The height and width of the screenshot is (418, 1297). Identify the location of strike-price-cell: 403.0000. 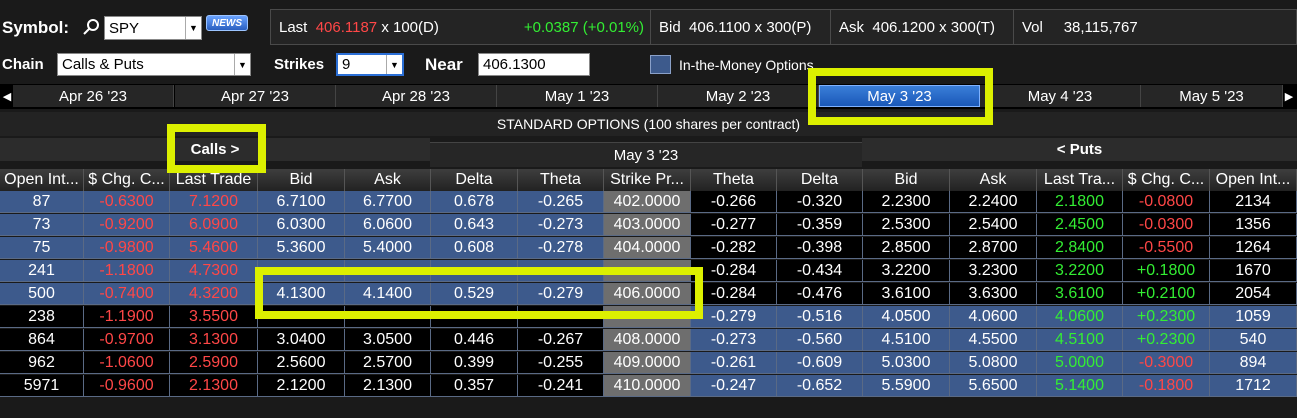
(647, 225).